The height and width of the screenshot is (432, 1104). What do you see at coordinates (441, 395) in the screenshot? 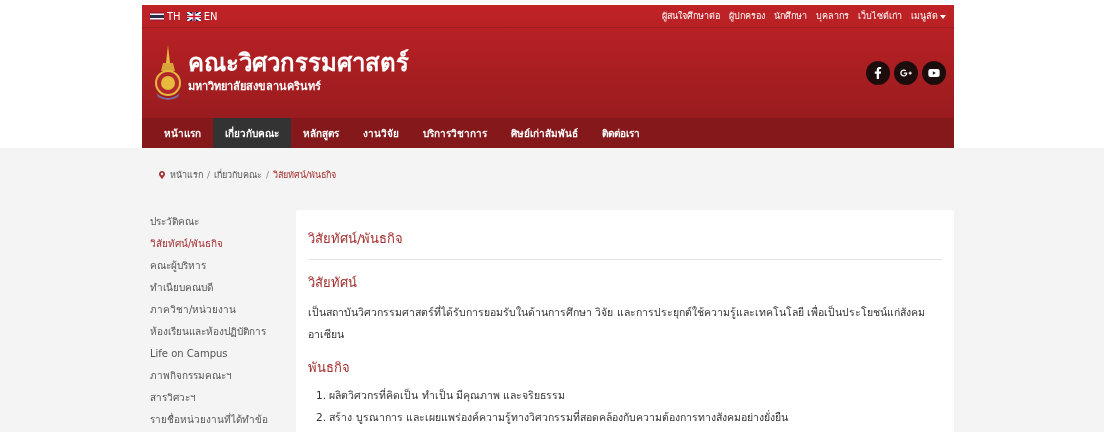
I see `list-item: 1. ผลิตวิศวกรที่คิดเป็น ทำเป็น มีคุณภาพ และจริยธรรม` at bounding box center [441, 395].